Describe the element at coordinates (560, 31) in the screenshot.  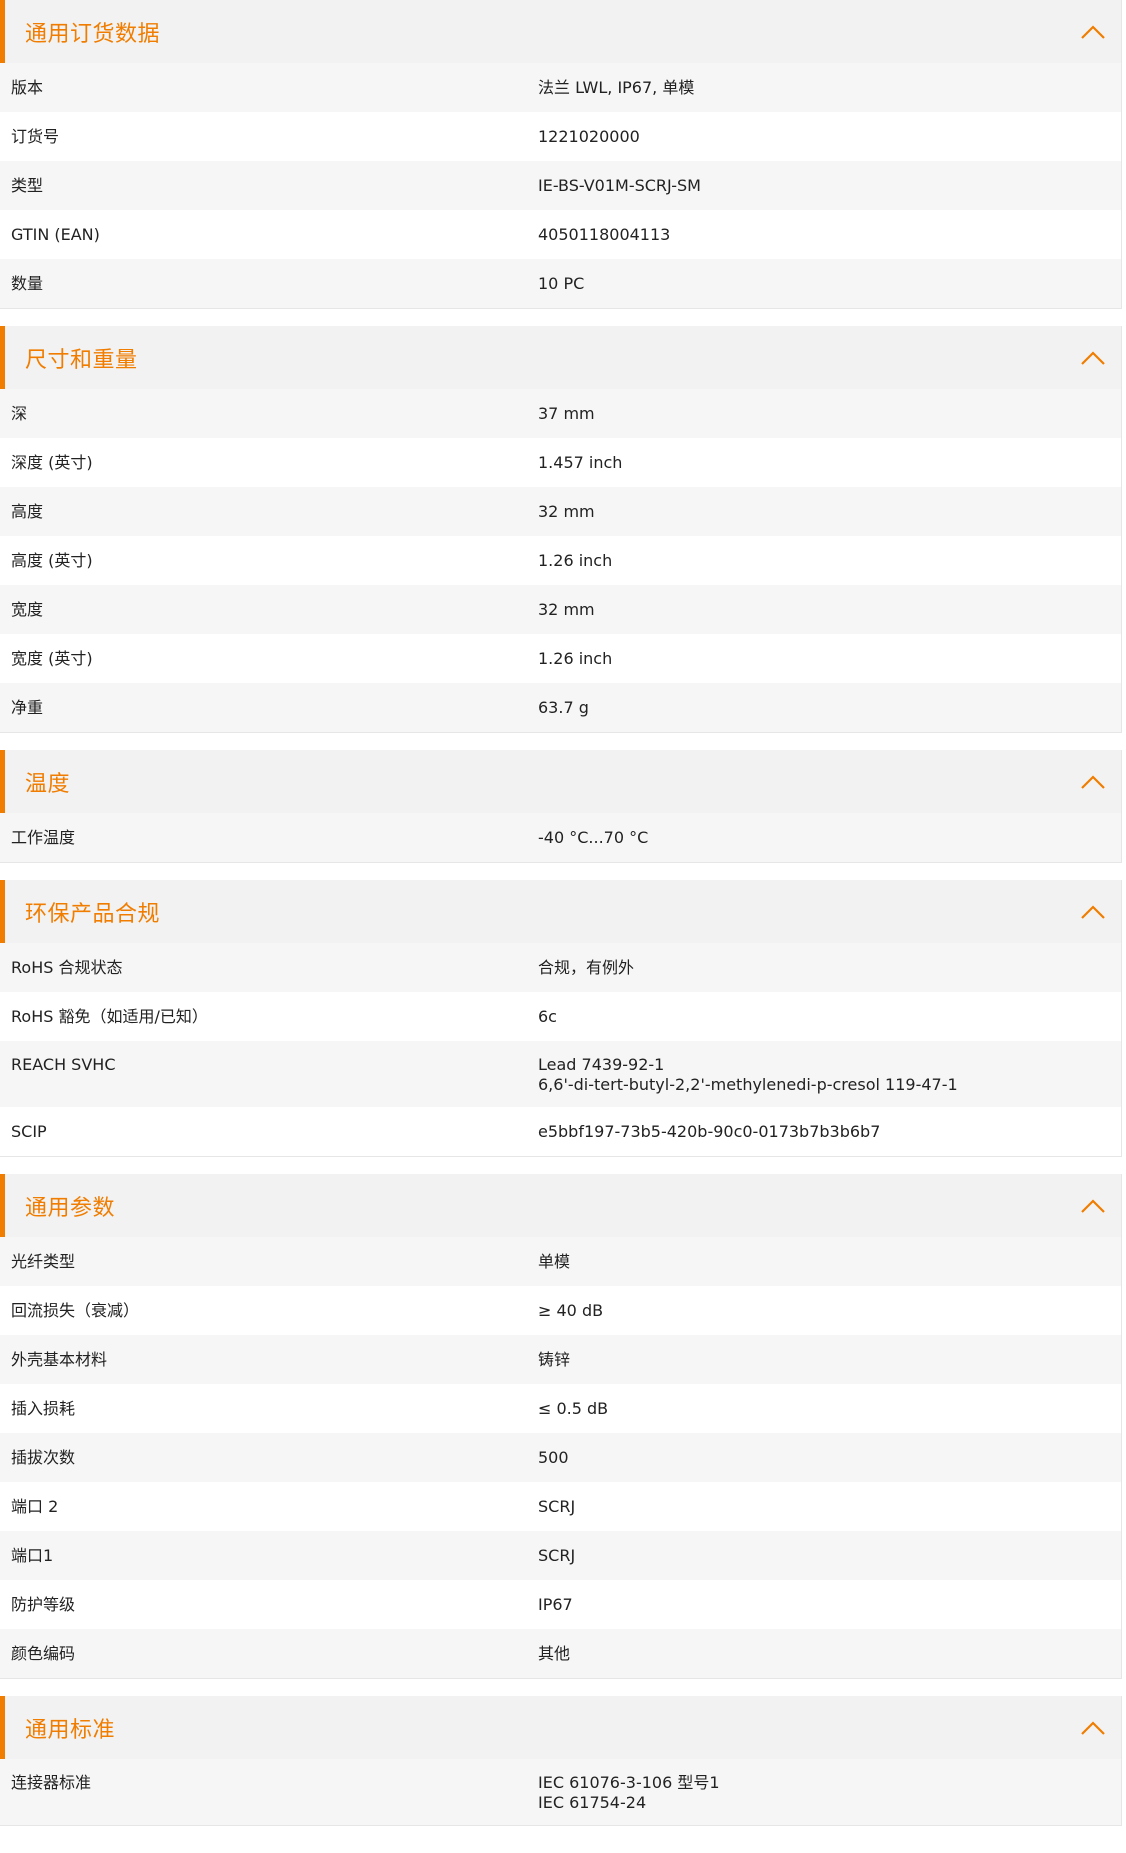
I see `section-header-ordering: 通用订货数据` at that location.